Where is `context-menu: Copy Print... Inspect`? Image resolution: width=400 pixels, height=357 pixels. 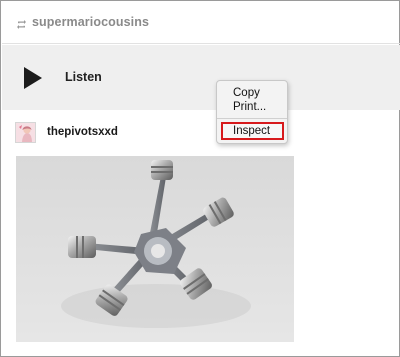
context-menu: Copy Print... Inspect is located at coordinates (252, 112).